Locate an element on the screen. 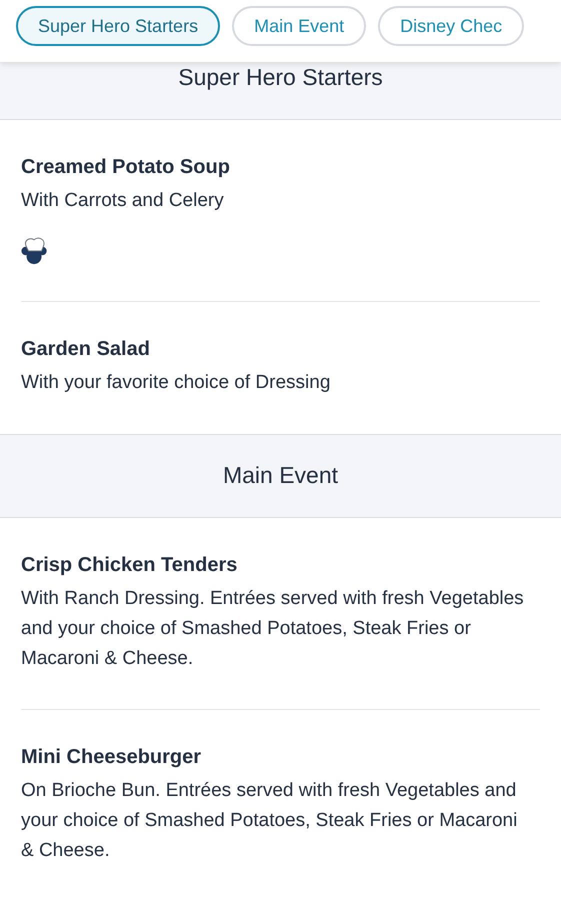 Image resolution: width=561 pixels, height=900 pixels. category-tab: Main Event is located at coordinates (299, 26).